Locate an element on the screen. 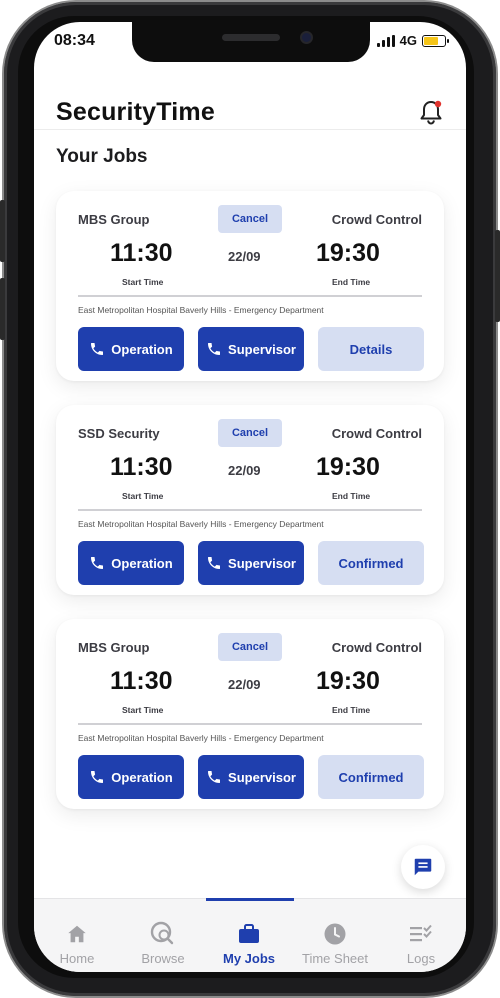 This screenshot has height=998, width=500. status-indicators: 4G is located at coordinates (412, 40).